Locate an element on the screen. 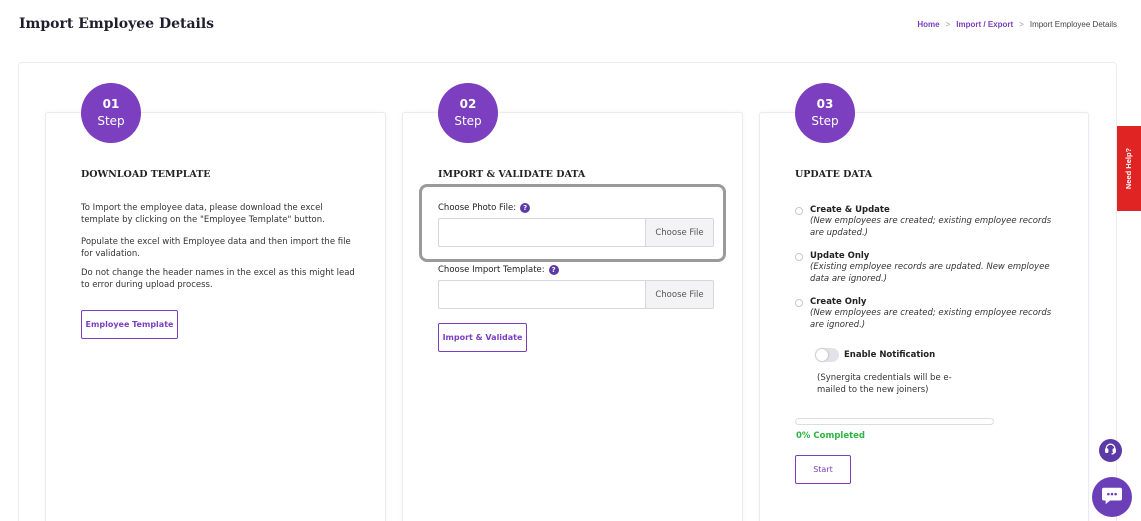 Image resolution: width=1141 pixels, height=521 pixels. step2-title: IMPORT & VALIDATE DATA is located at coordinates (512, 174).